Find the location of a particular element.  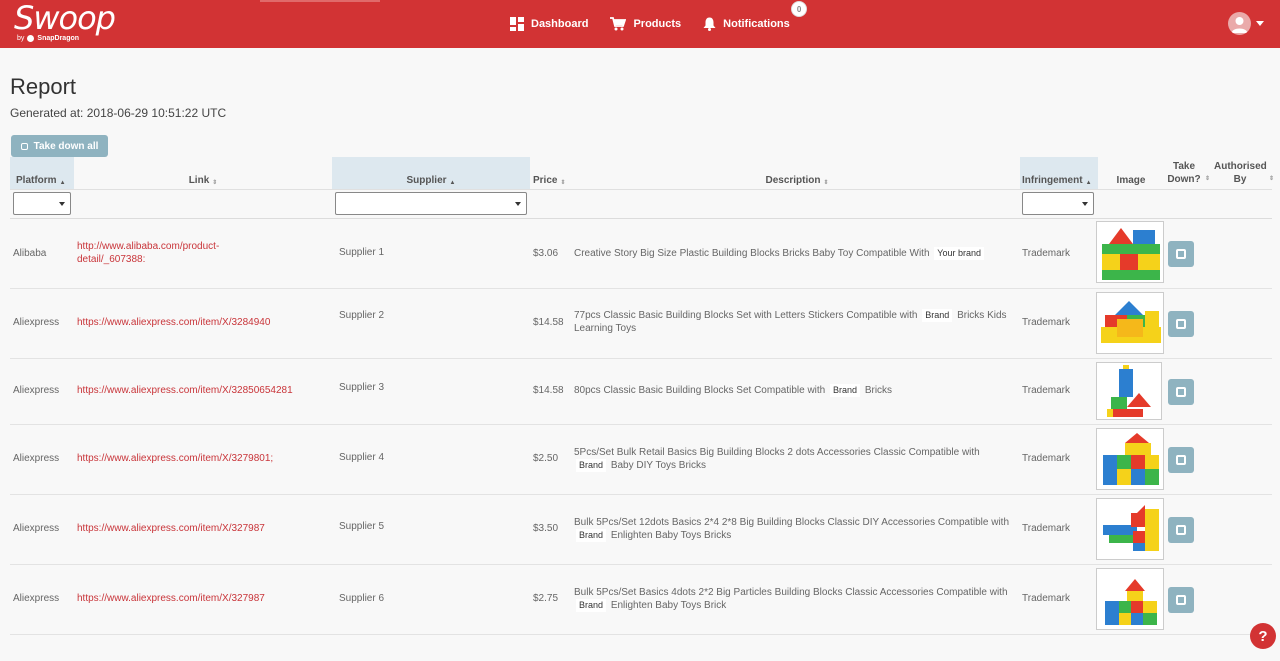

swoop-logo: Swoop by SnapDragon is located at coordinates (65, 21).